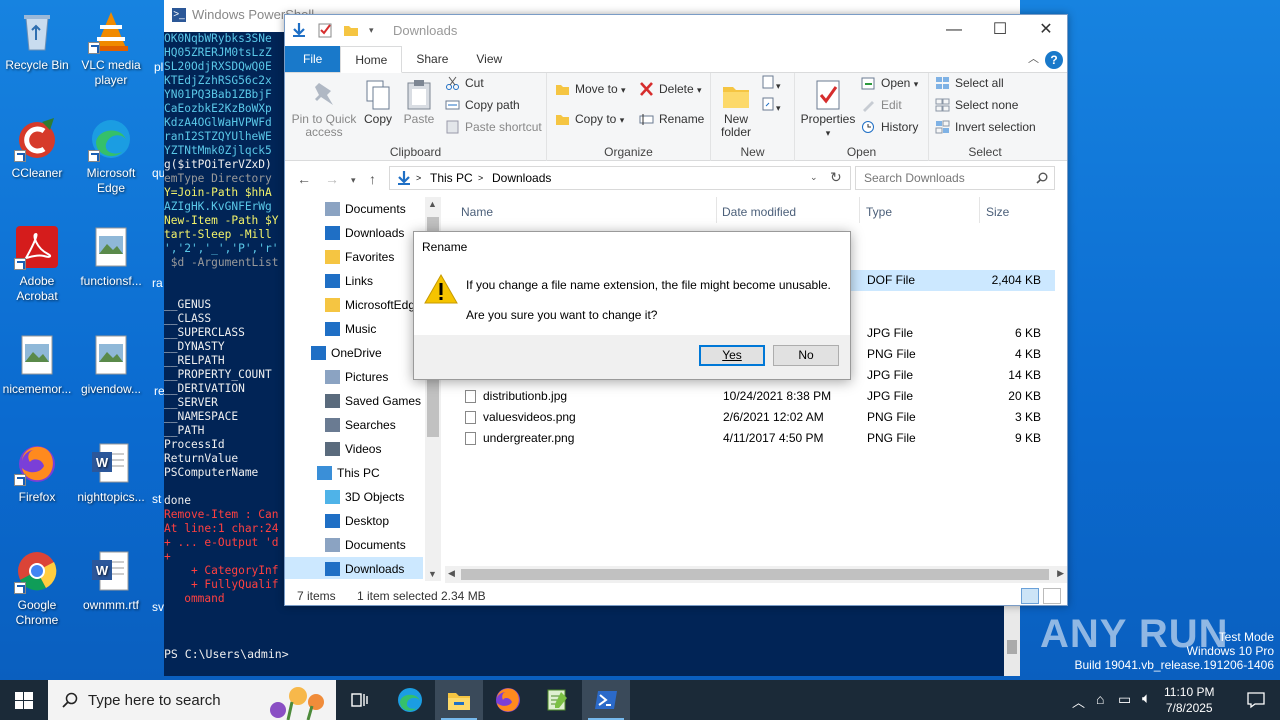  Describe the element at coordinates (828, 108) in the screenshot. I see `properties-button: Properties ▾` at that location.